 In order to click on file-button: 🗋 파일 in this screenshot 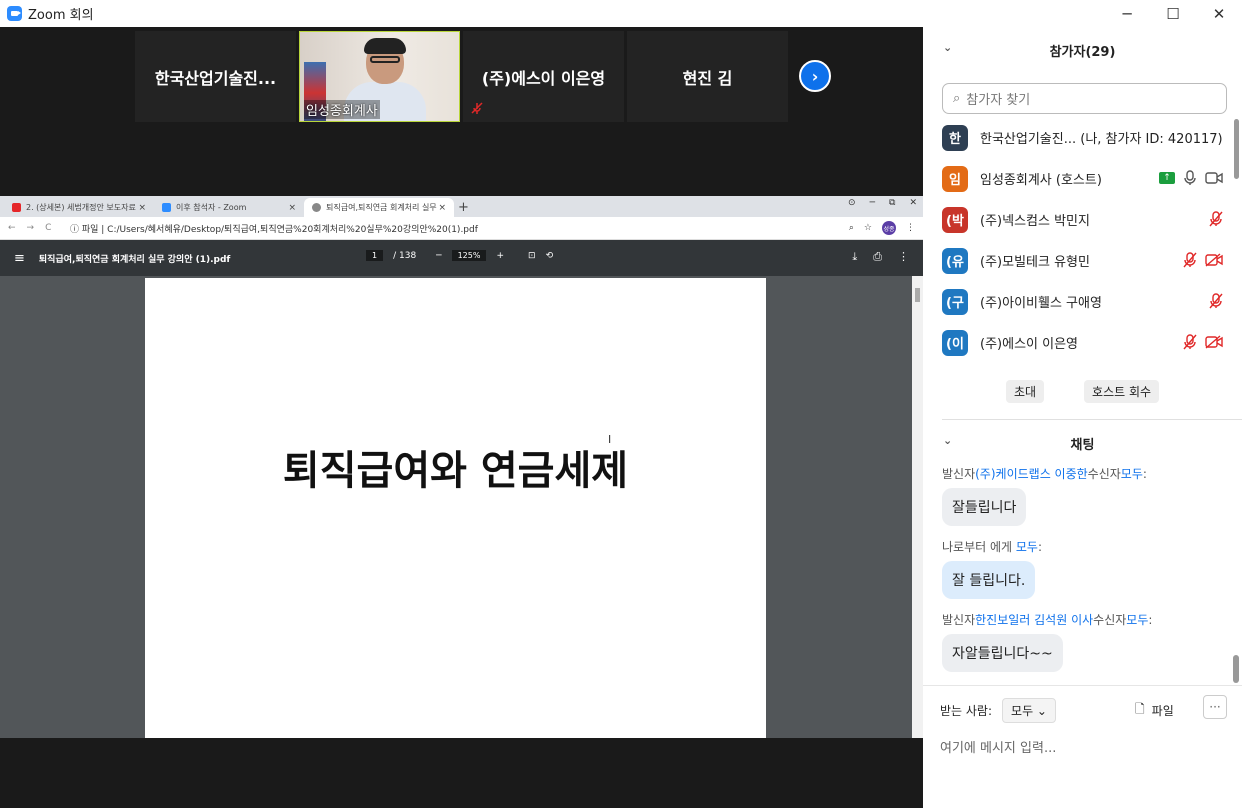, I will do `click(1154, 710)`.